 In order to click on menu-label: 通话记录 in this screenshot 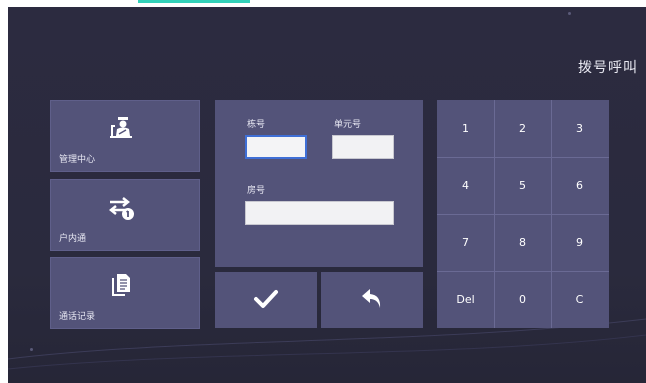, I will do `click(77, 317)`.